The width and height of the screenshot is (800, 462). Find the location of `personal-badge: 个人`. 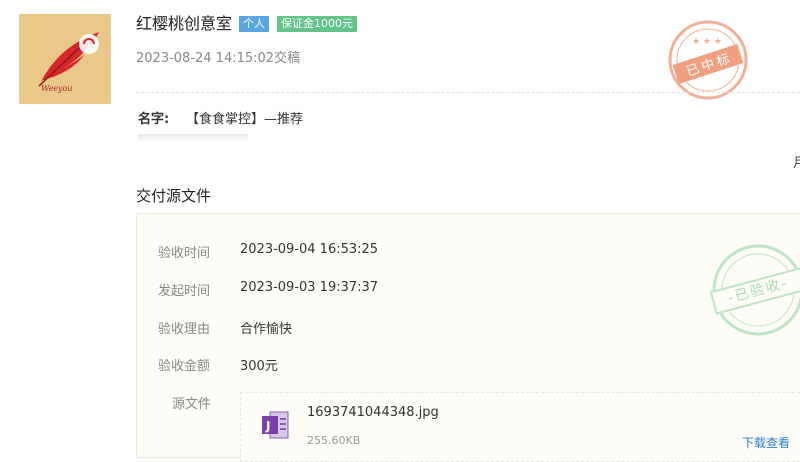

personal-badge: 个人 is located at coordinates (254, 24).